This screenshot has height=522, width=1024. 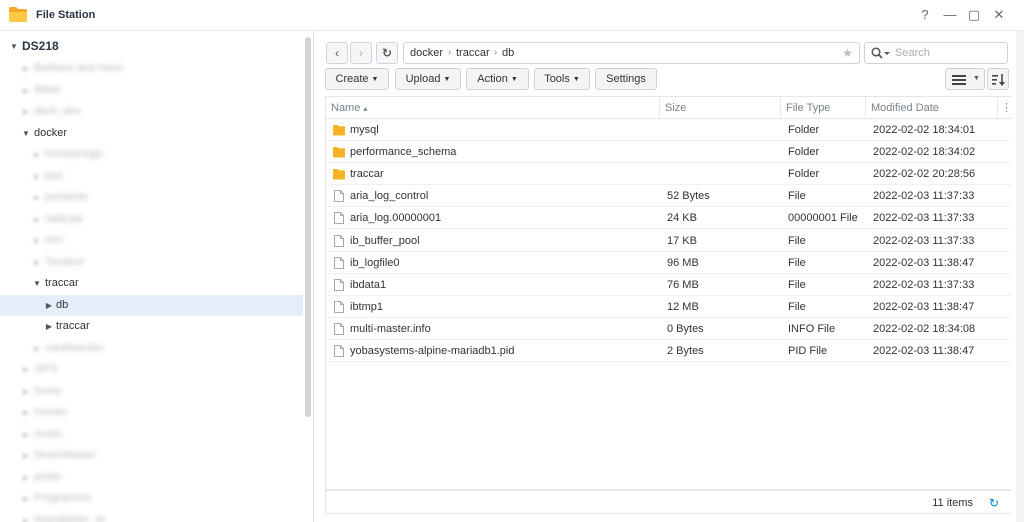 What do you see at coordinates (924, 152) in the screenshot?
I see `file-modified-date: 2022-02-02 18:34:02` at bounding box center [924, 152].